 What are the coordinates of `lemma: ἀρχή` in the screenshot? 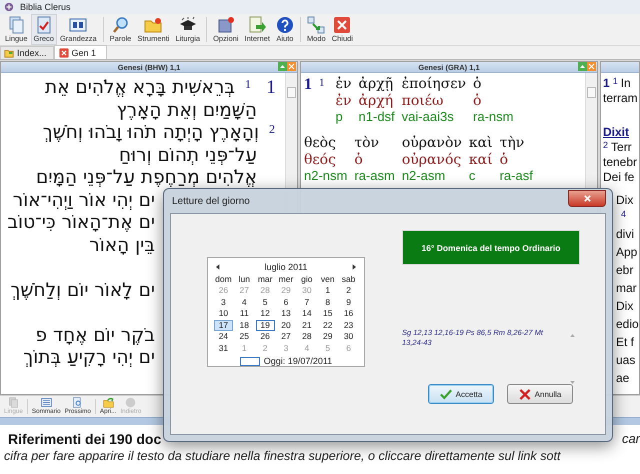 It's located at (376, 101).